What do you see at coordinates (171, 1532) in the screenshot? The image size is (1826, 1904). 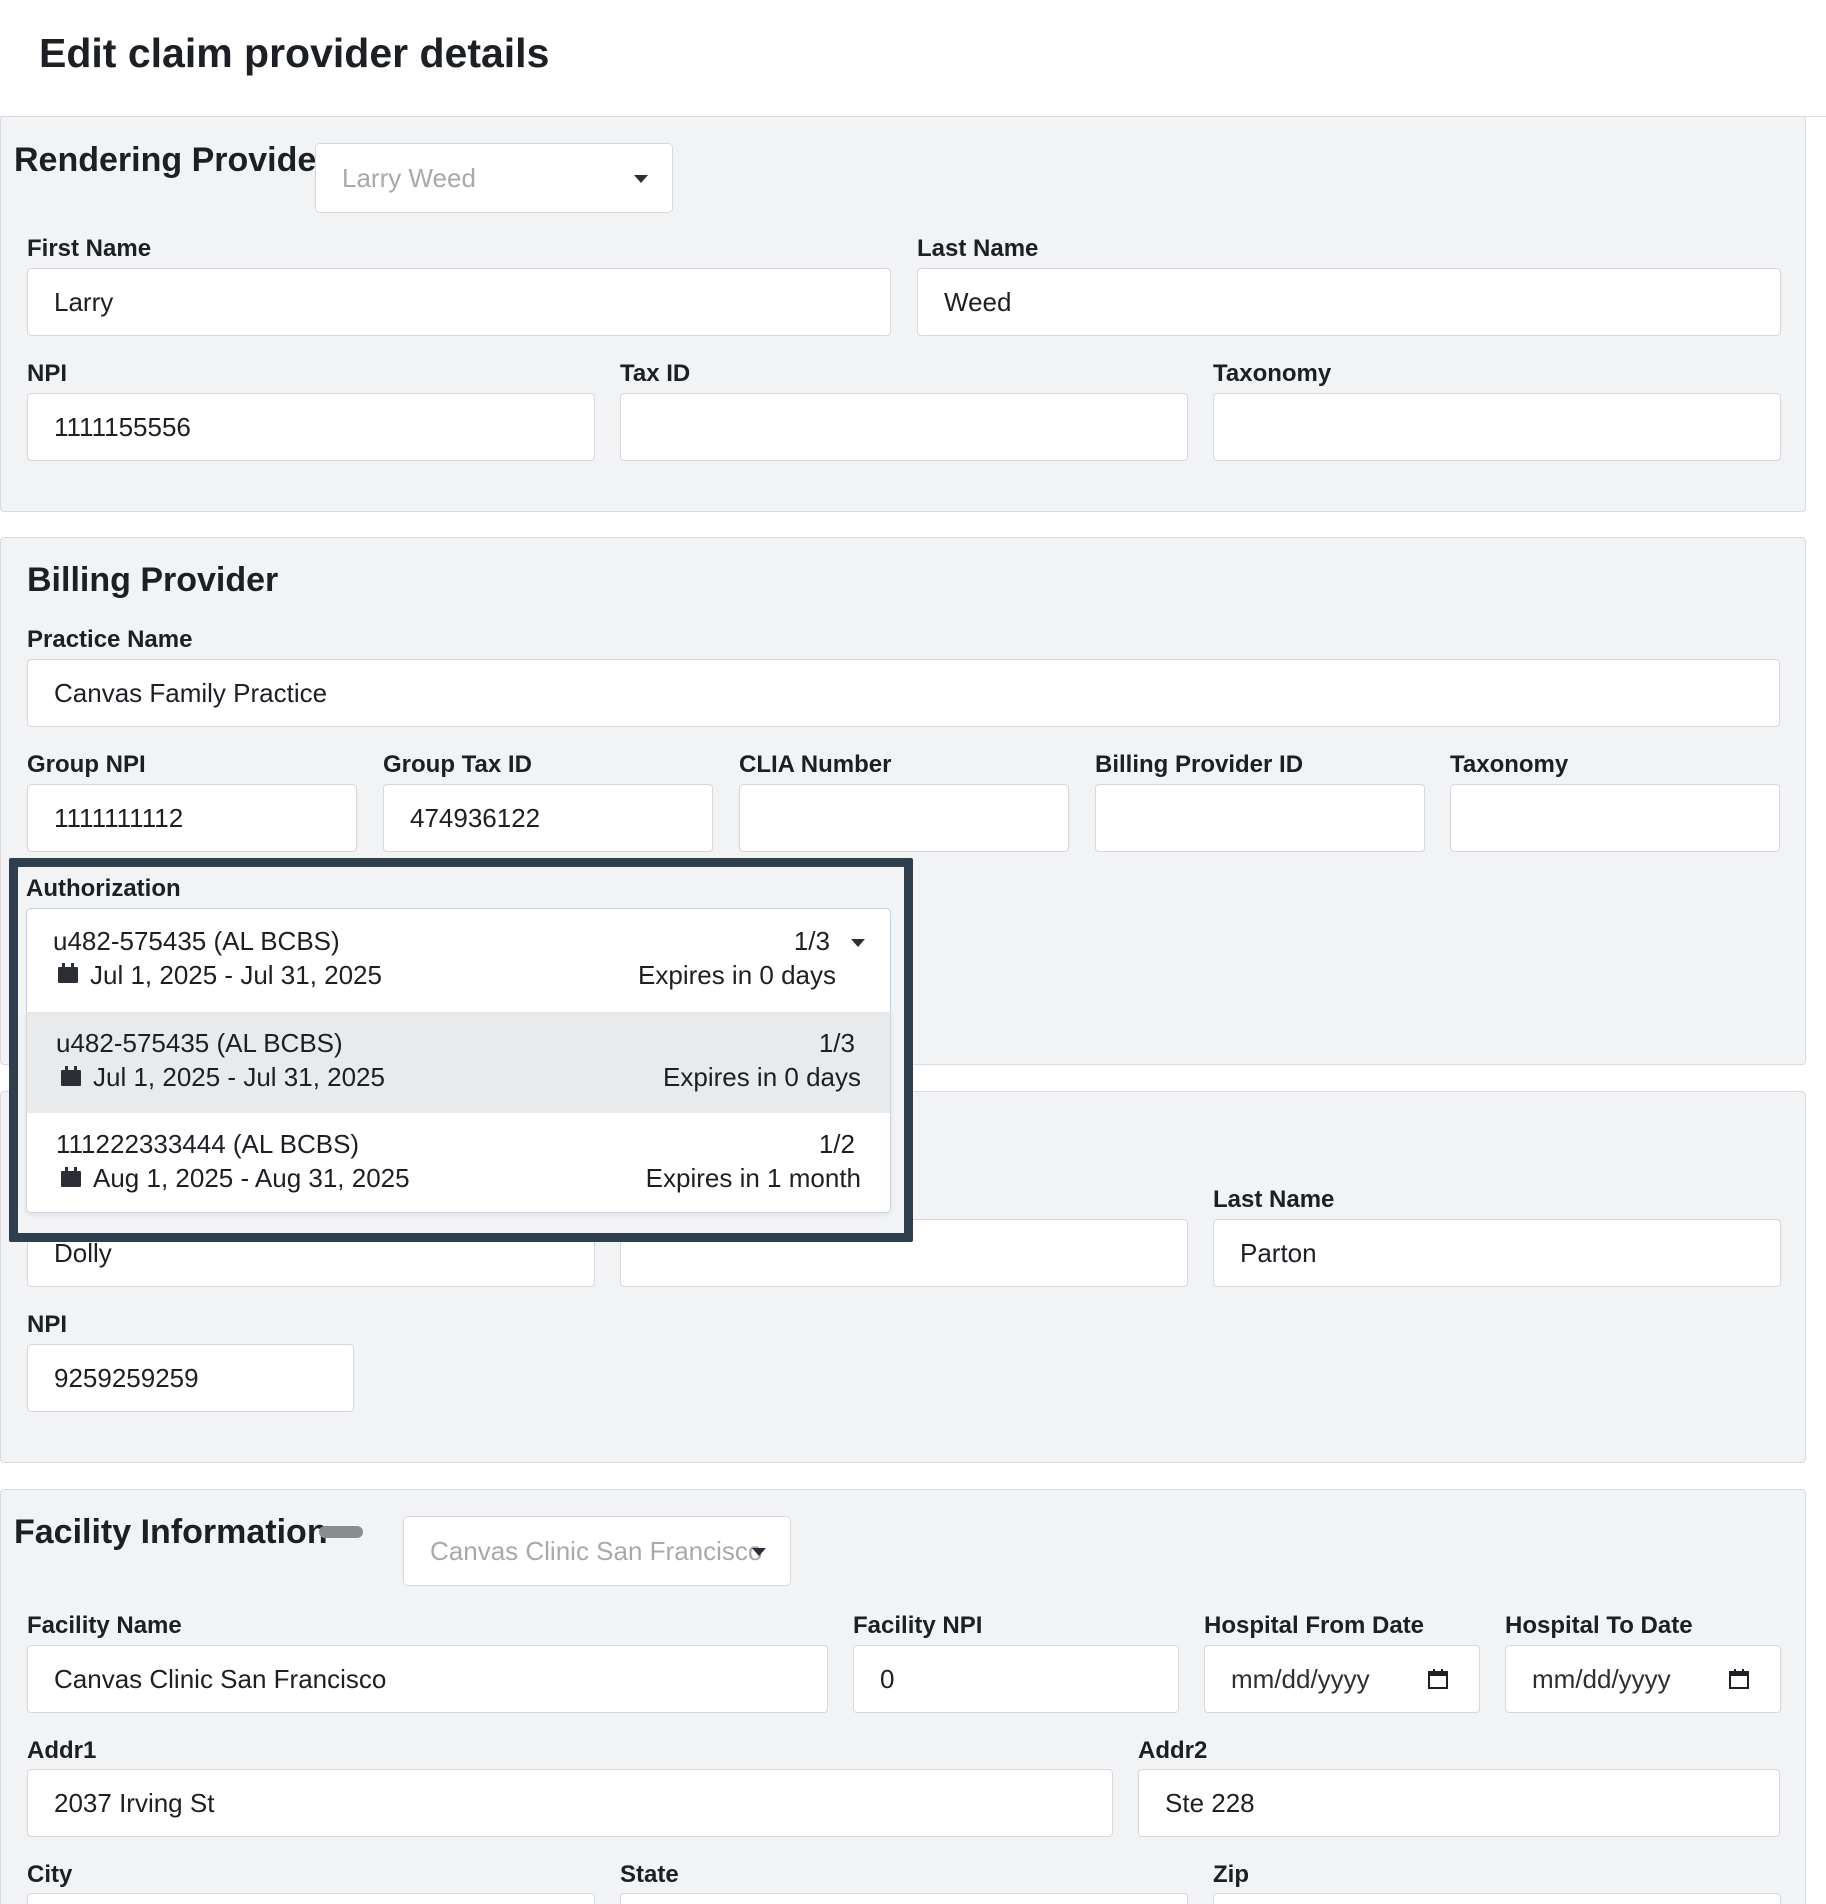 I see `facility-title: Facility Information` at bounding box center [171, 1532].